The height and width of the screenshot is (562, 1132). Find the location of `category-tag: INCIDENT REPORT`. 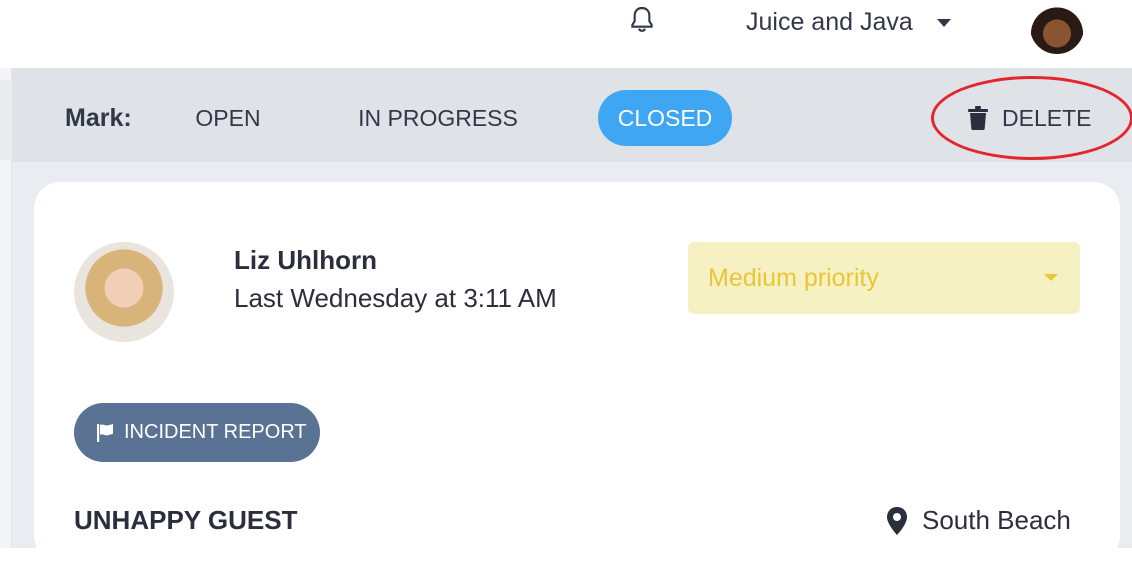

category-tag: INCIDENT REPORT is located at coordinates (197, 432).